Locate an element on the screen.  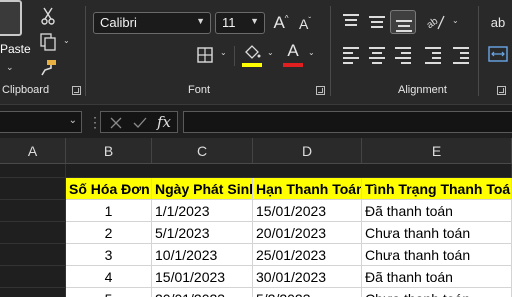
column-header-b: B is located at coordinates (109, 151).